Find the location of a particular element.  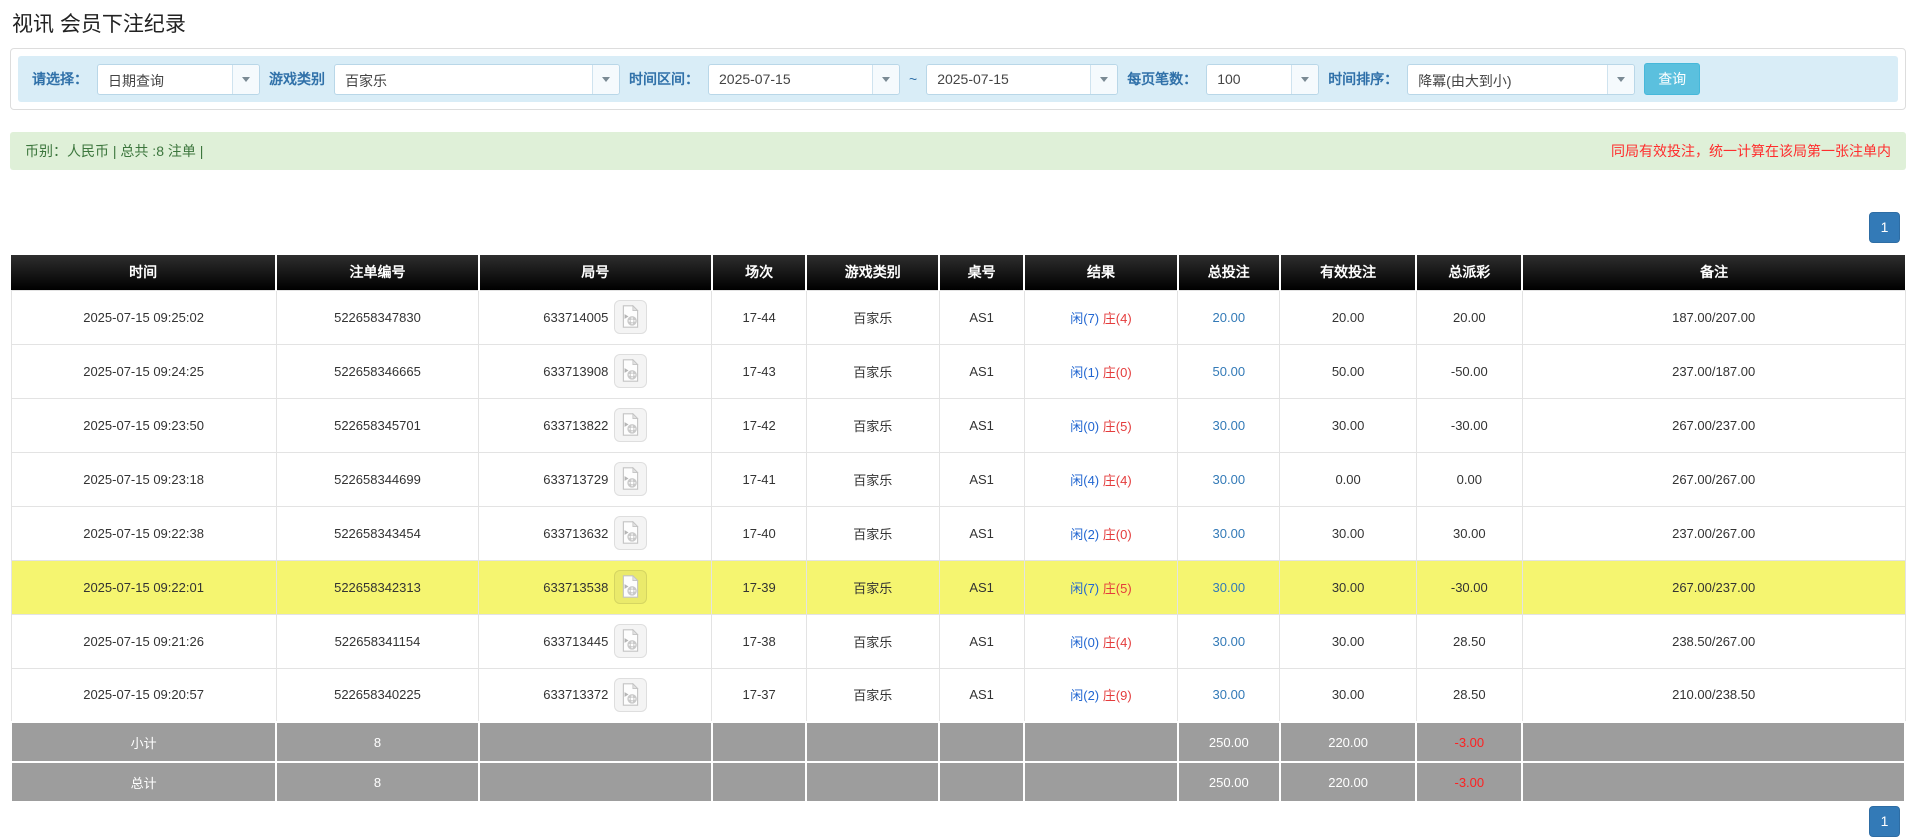

search-button: 查询 is located at coordinates (1672, 79).